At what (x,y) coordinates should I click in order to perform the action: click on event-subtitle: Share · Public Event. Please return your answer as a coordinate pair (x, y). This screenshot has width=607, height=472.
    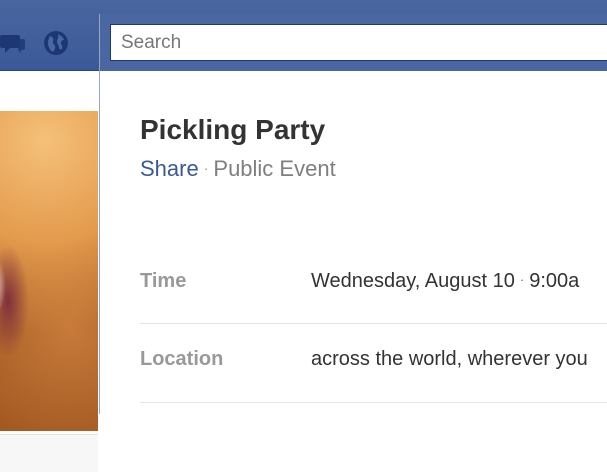
    Looking at the image, I should click on (238, 169).